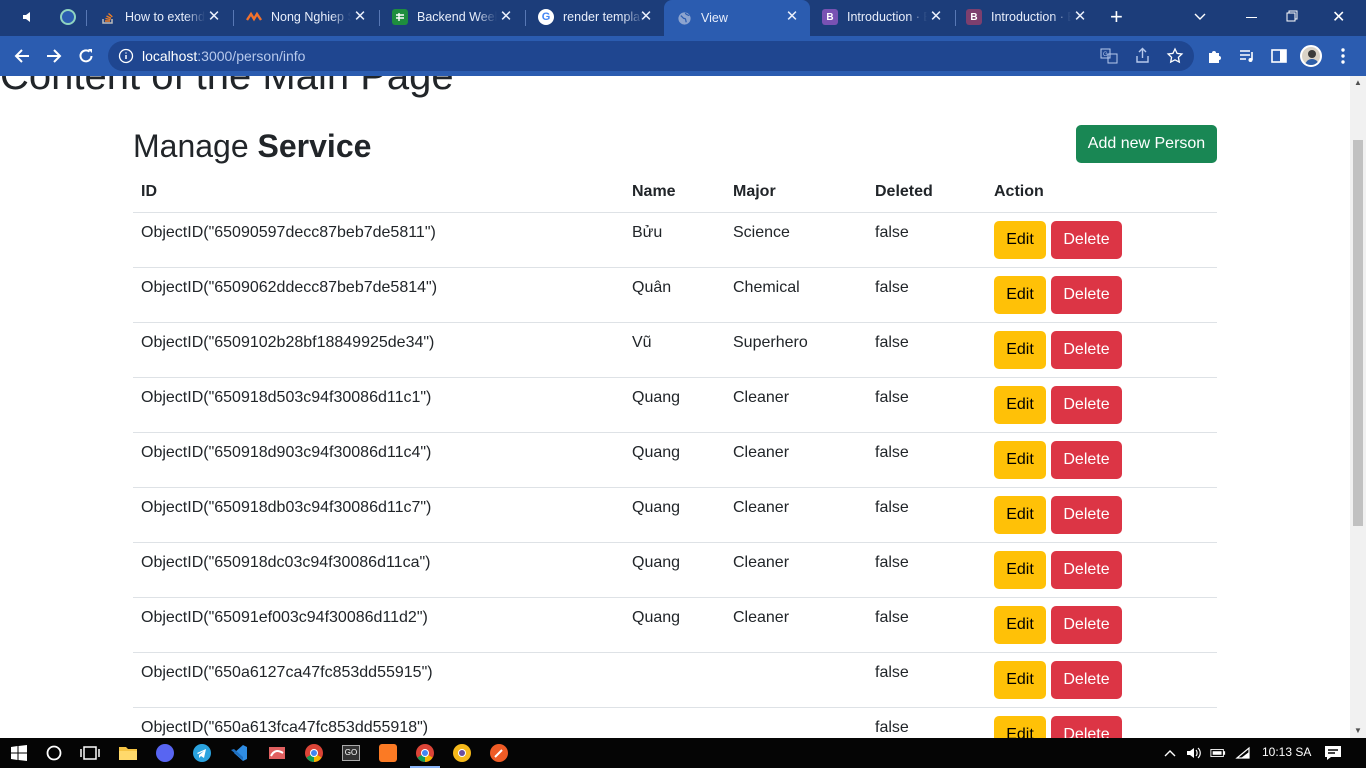 The width and height of the screenshot is (1366, 768). I want to click on chevron-up-icon, so click(1170, 753).